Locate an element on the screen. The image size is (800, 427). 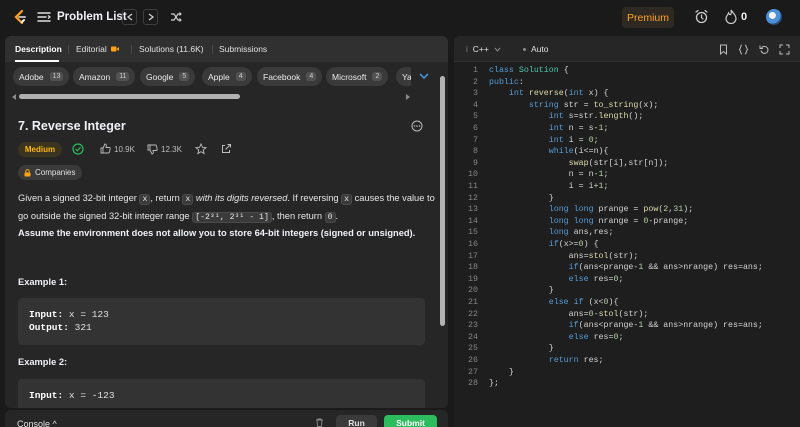
line-number: 8 is located at coordinates (475, 152).